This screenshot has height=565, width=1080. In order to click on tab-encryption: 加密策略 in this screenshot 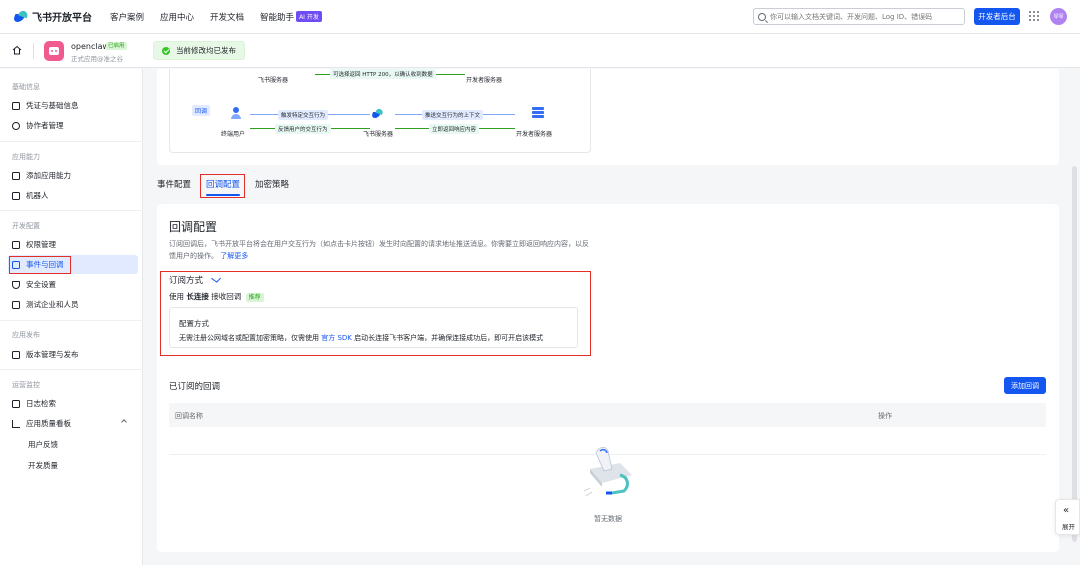, I will do `click(272, 188)`.